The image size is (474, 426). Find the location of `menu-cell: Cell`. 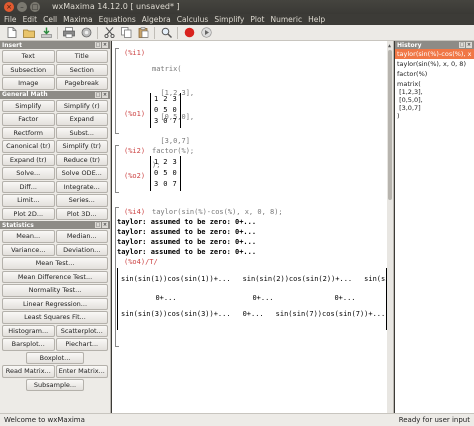

menu-cell: Cell is located at coordinates (50, 19).